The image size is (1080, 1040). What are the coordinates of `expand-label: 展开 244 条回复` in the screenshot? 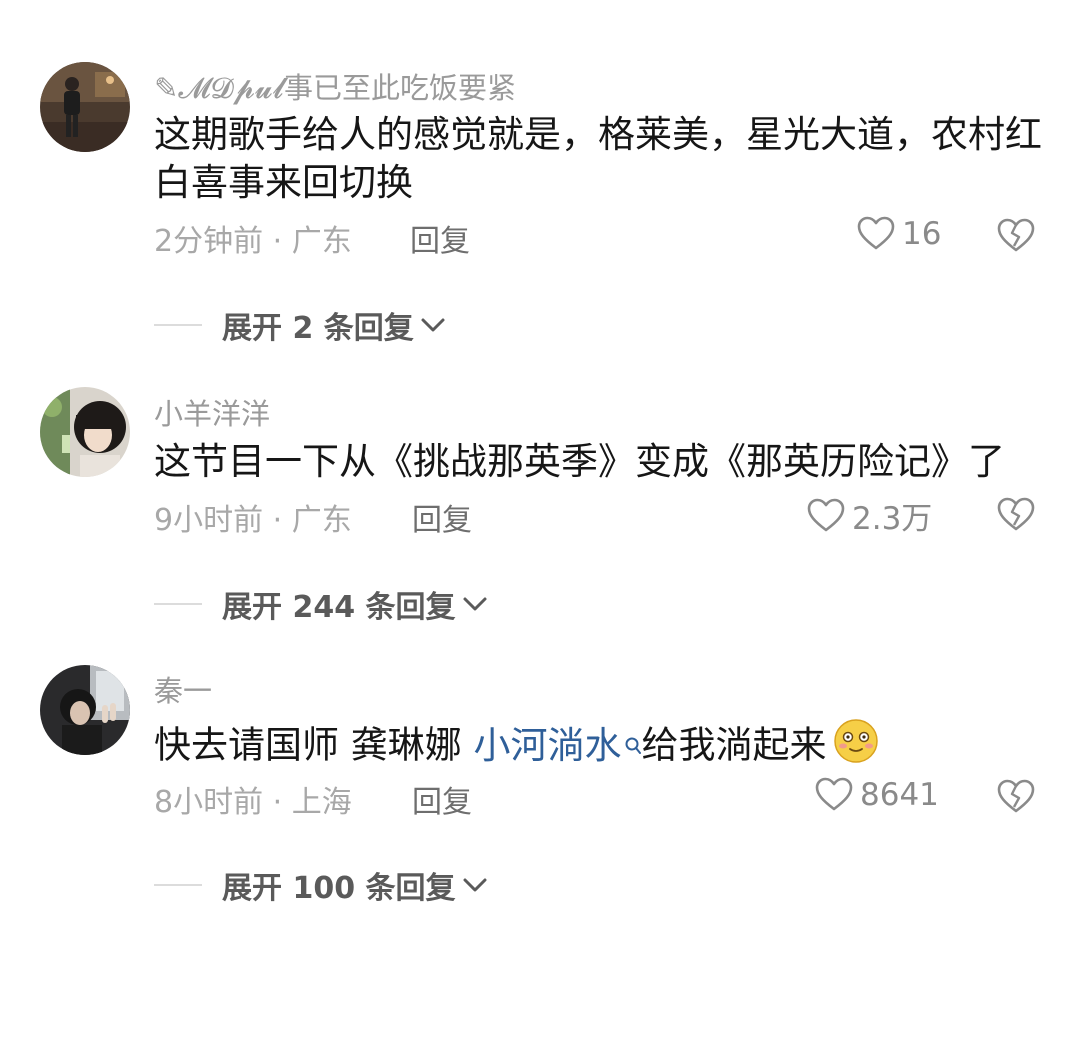 It's located at (339, 607).